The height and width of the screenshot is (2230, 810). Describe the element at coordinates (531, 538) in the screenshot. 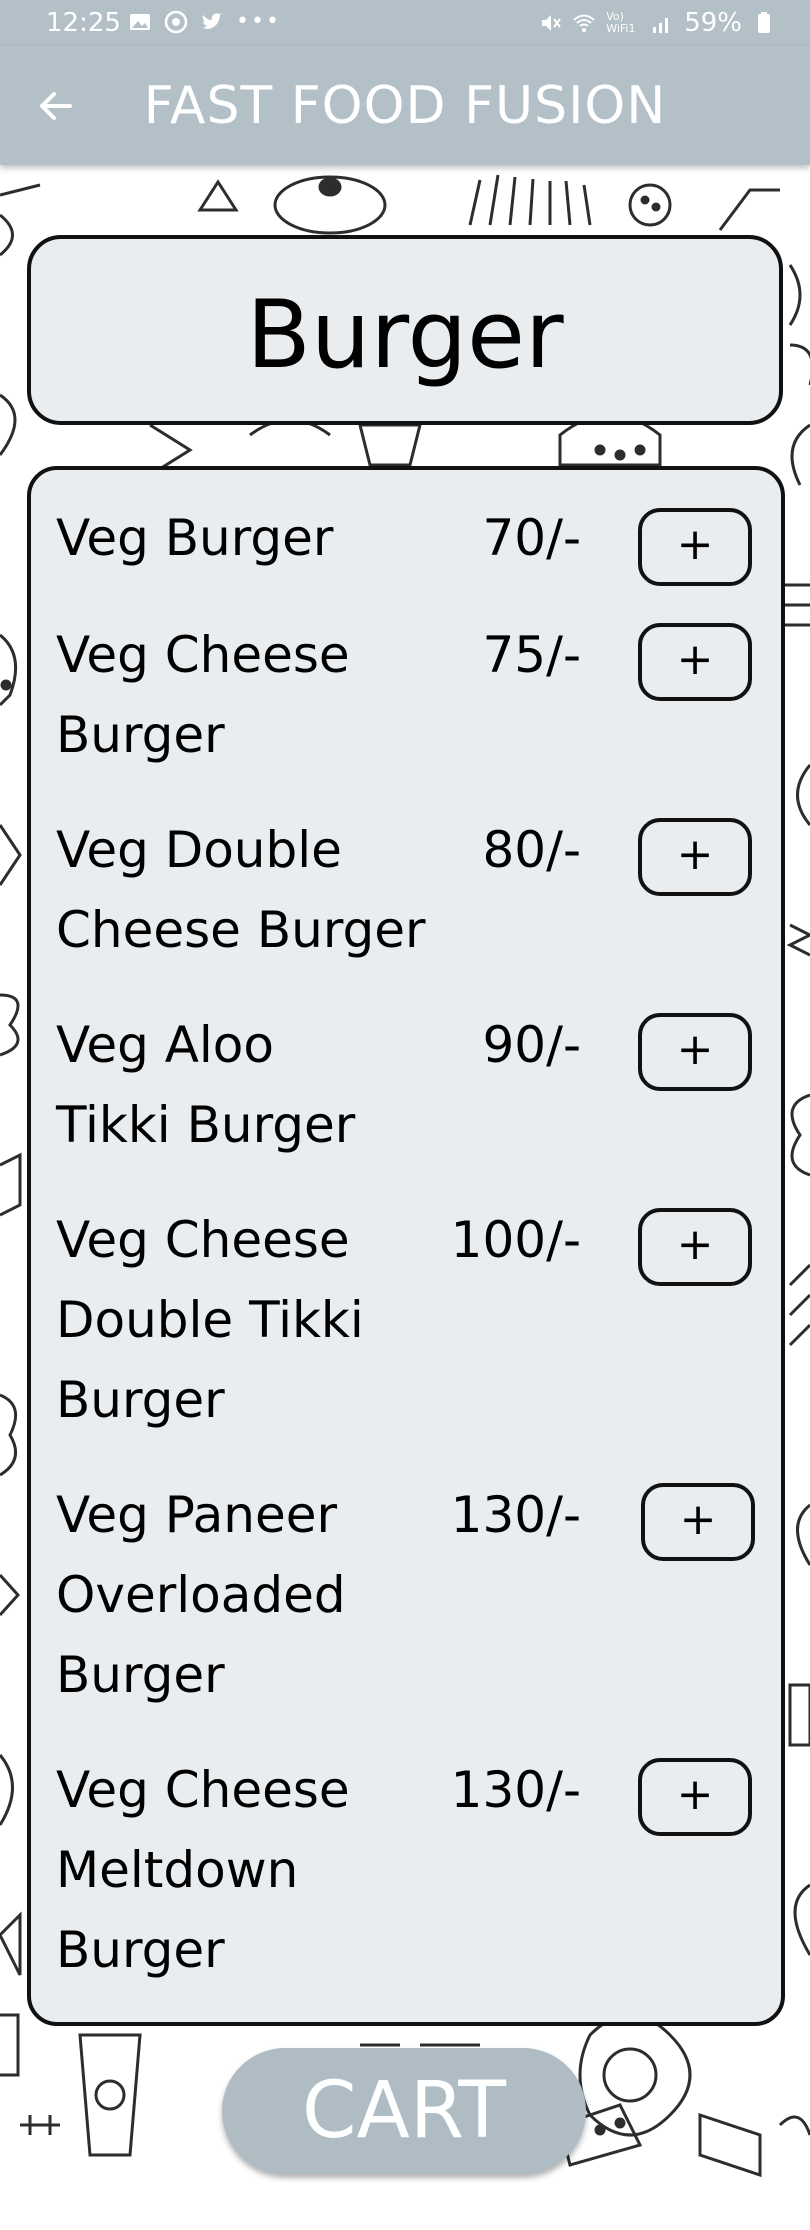

I see `item-price: 70/-` at that location.